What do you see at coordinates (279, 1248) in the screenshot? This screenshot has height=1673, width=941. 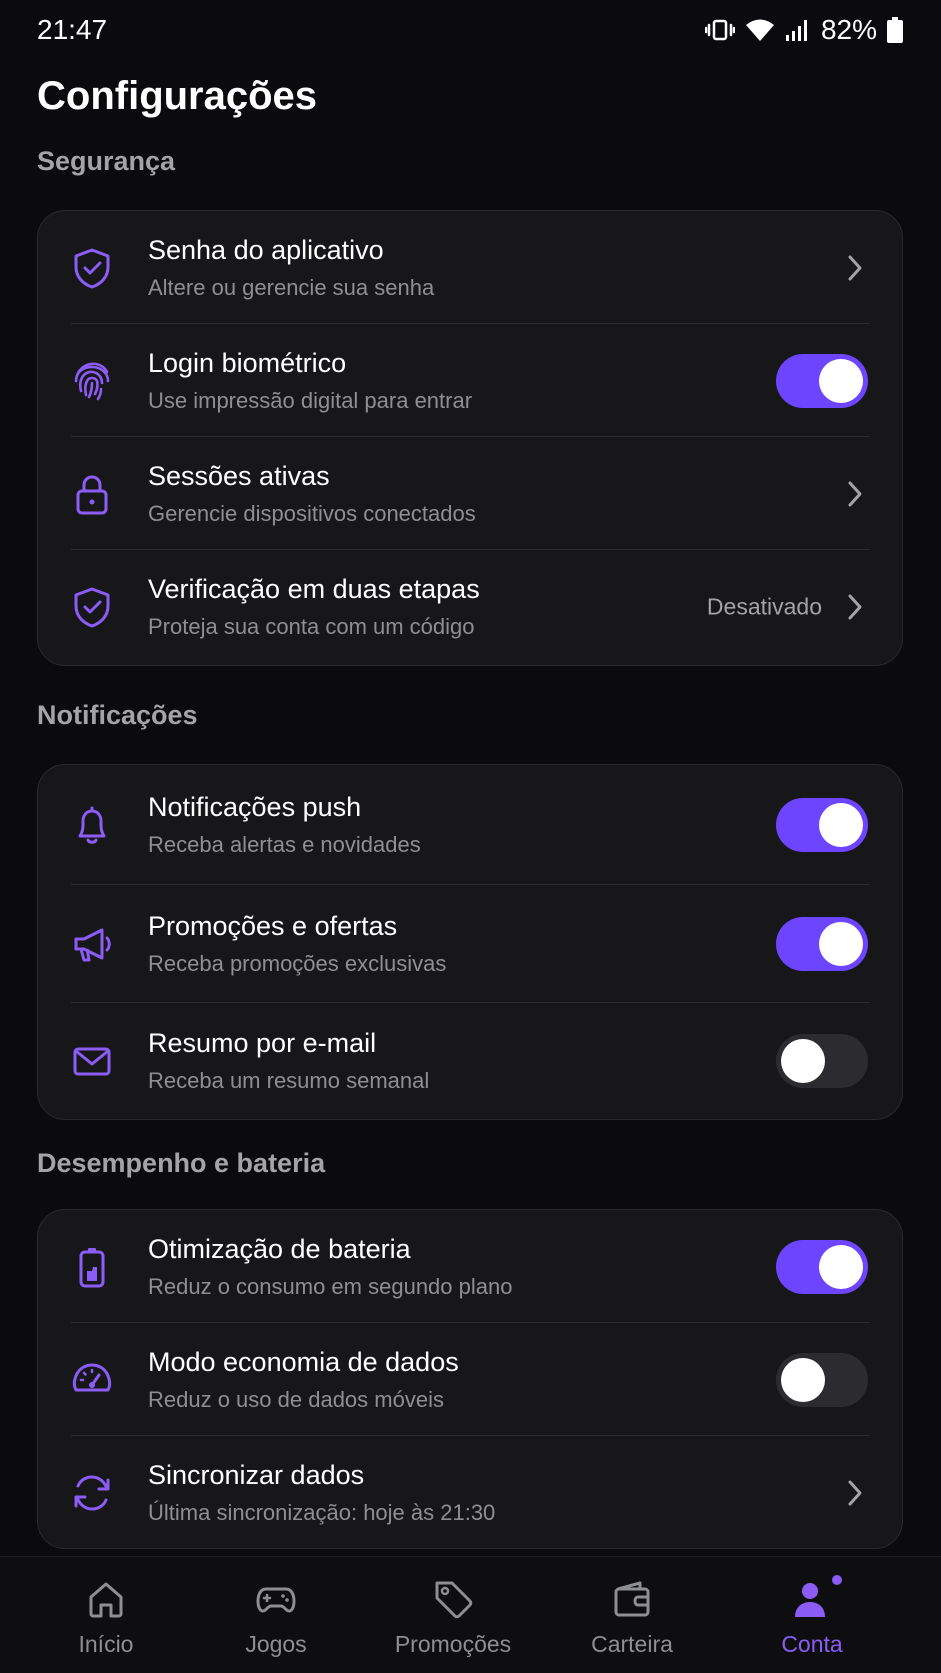 I see `row-label: Otimização de bateria` at bounding box center [279, 1248].